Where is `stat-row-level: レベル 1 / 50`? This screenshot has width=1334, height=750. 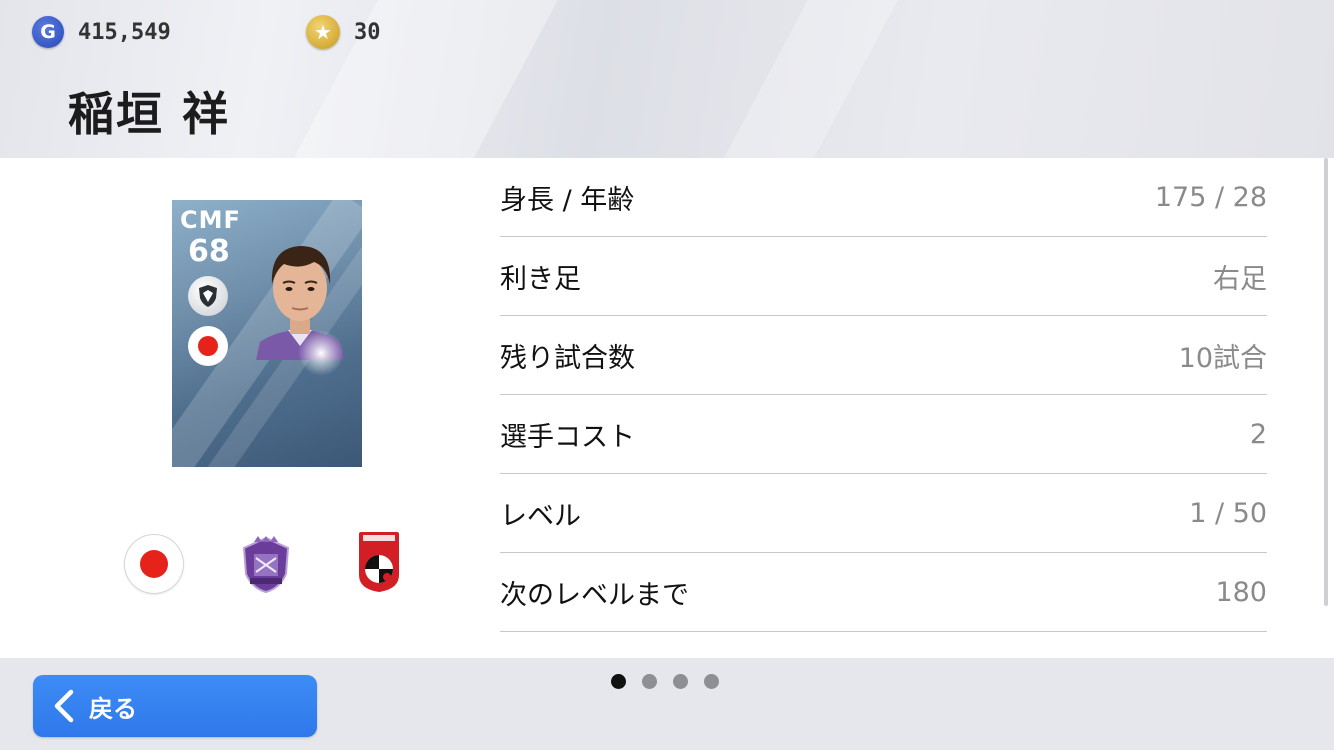 stat-row-level: レベル 1 / 50 is located at coordinates (883, 513).